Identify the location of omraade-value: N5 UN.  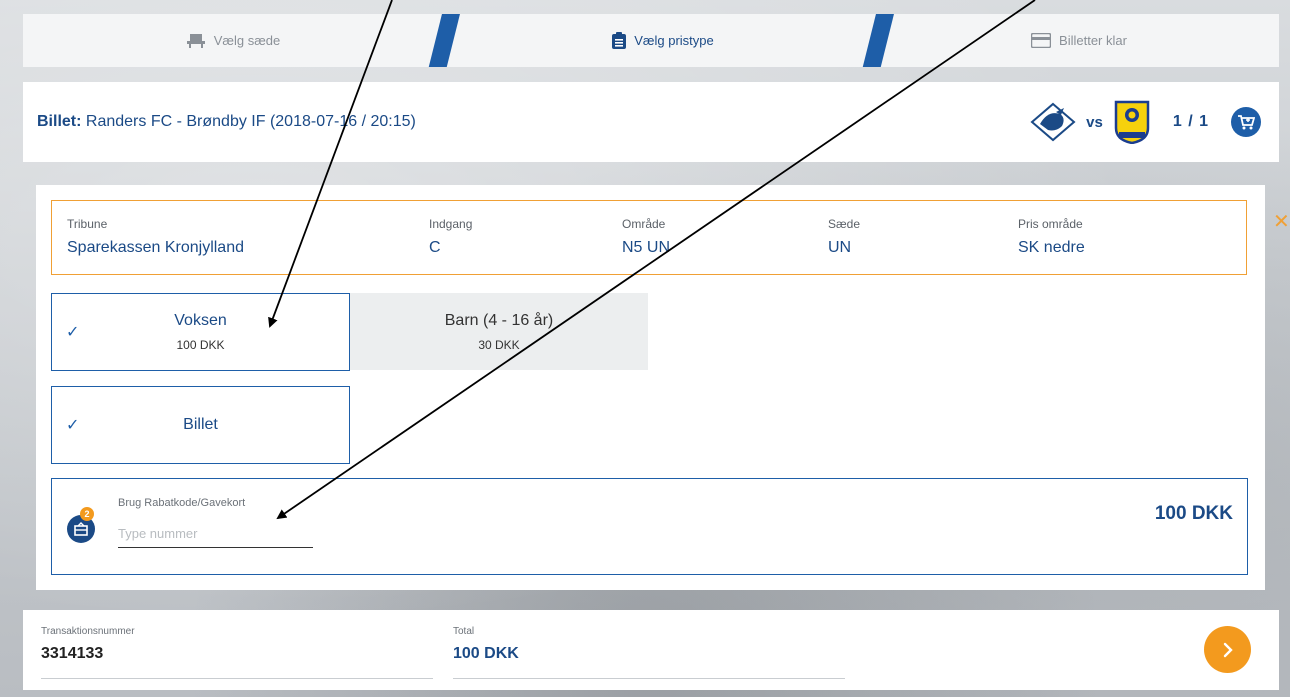
(646, 247).